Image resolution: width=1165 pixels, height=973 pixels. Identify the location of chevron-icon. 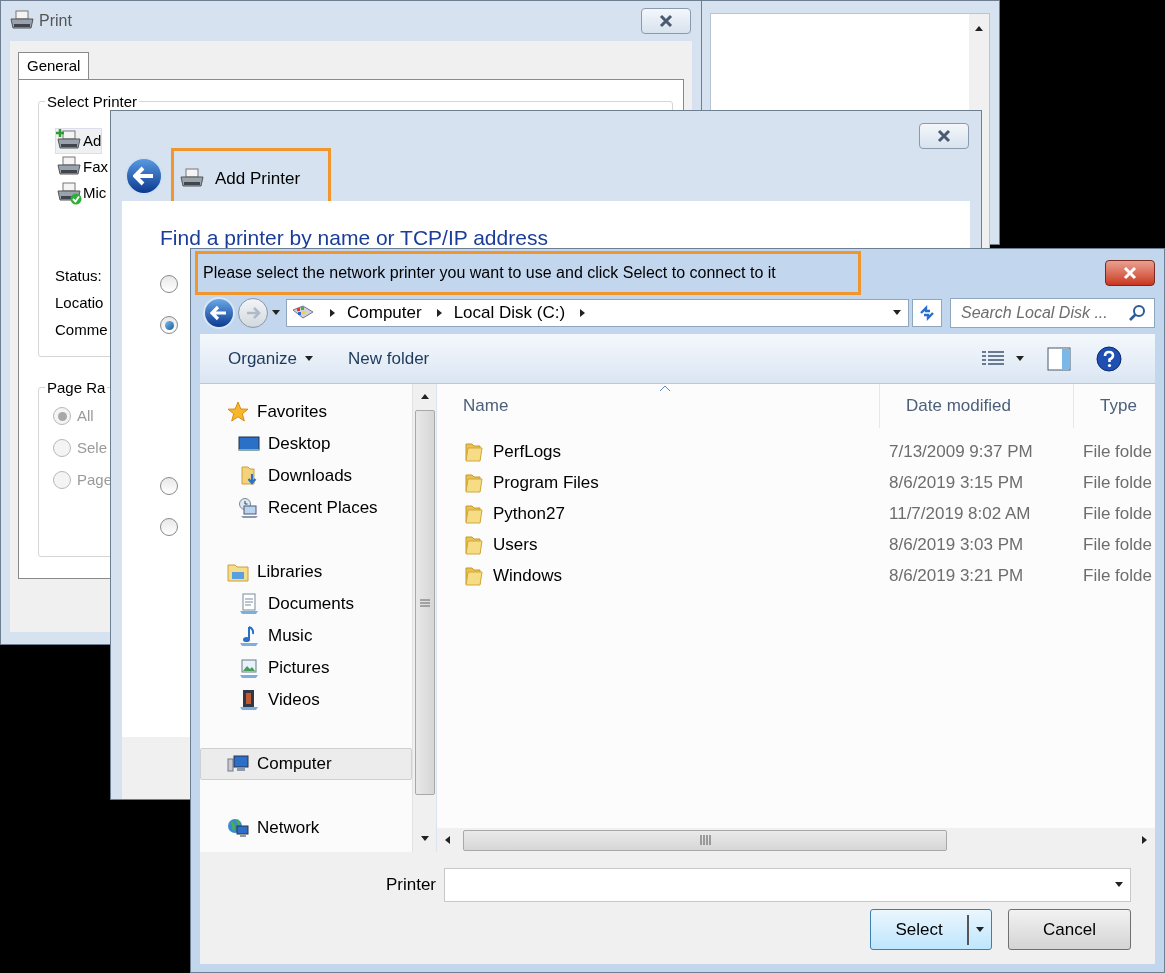
(332, 313).